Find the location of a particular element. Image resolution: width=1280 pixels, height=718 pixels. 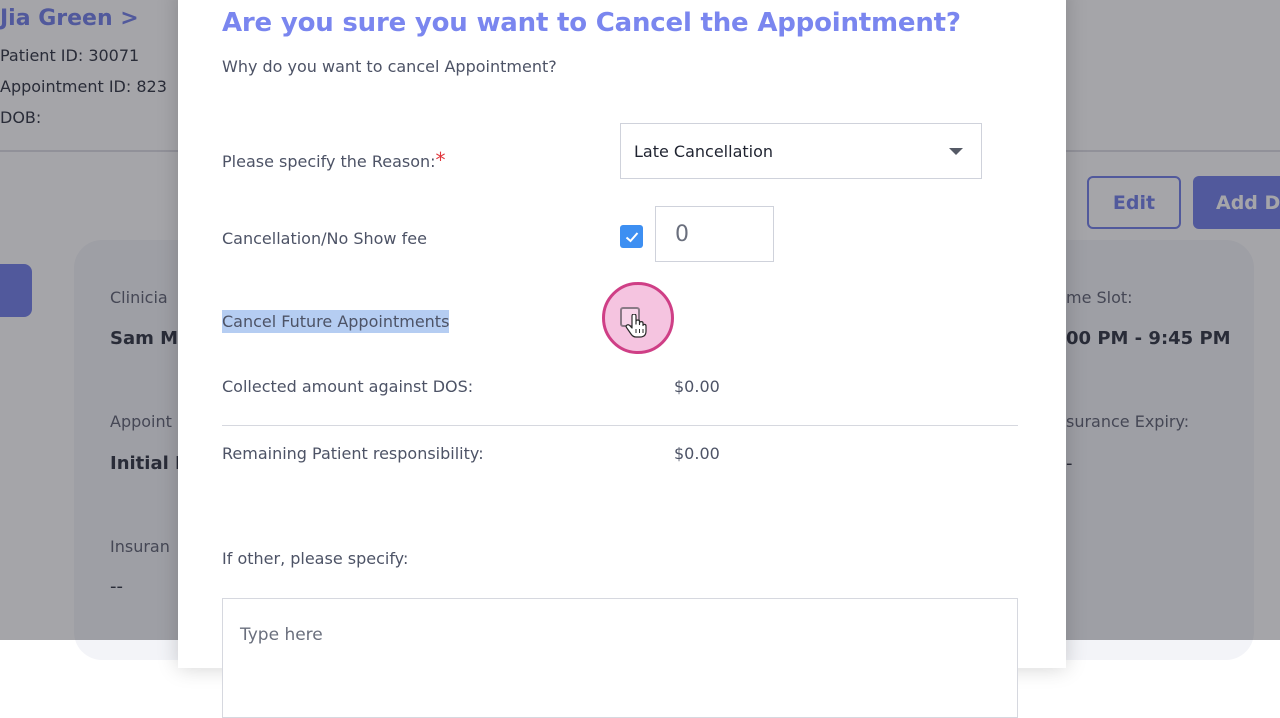

chevron-down-icon is located at coordinates (956, 151).